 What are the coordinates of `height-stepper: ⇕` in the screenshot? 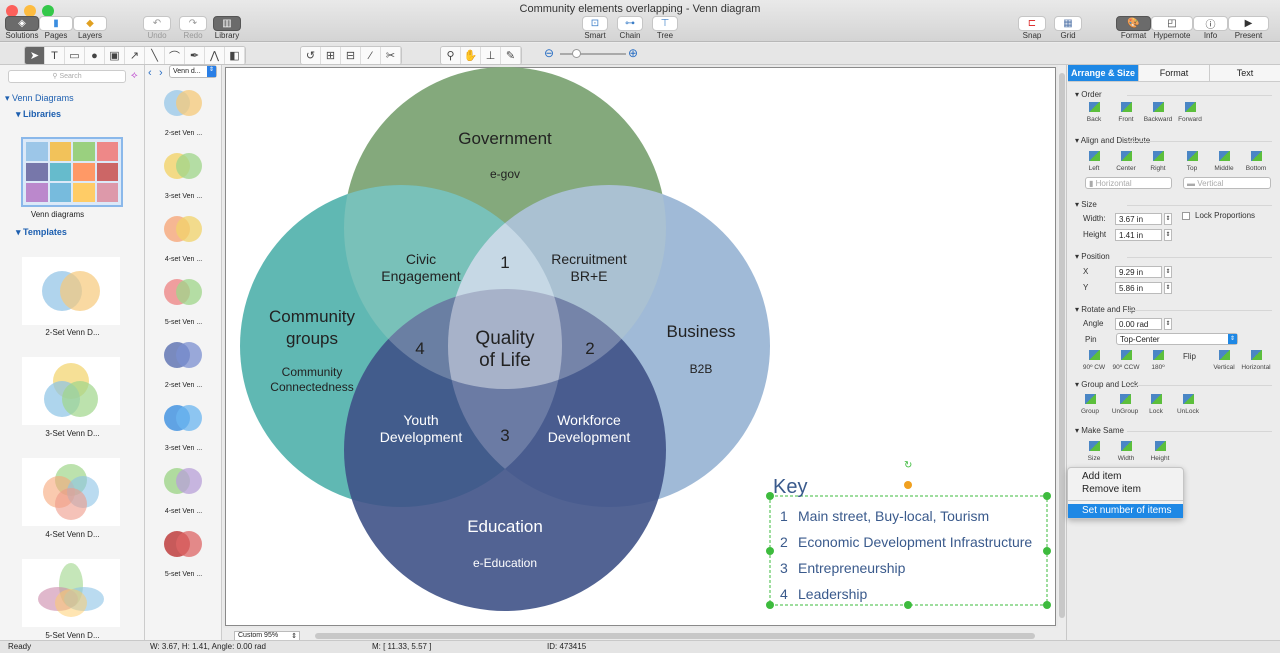 It's located at (1168, 235).